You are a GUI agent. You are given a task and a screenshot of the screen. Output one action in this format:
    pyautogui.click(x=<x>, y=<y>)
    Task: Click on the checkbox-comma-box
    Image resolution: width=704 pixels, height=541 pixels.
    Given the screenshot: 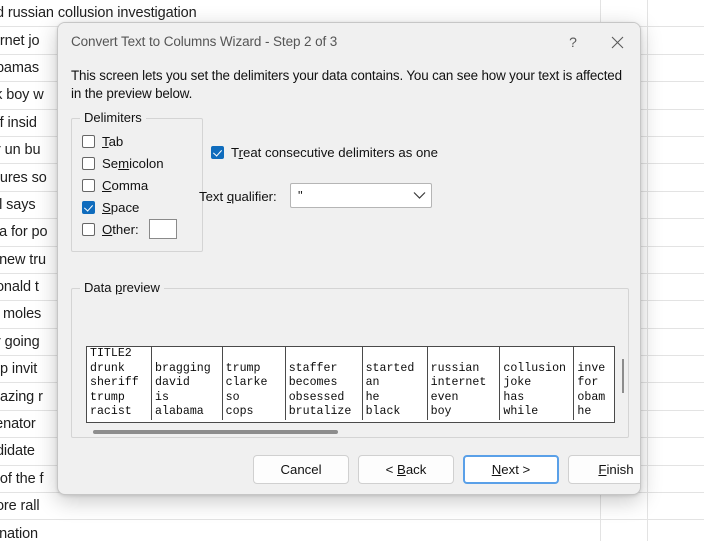 What is the action you would take?
    pyautogui.click(x=88, y=185)
    